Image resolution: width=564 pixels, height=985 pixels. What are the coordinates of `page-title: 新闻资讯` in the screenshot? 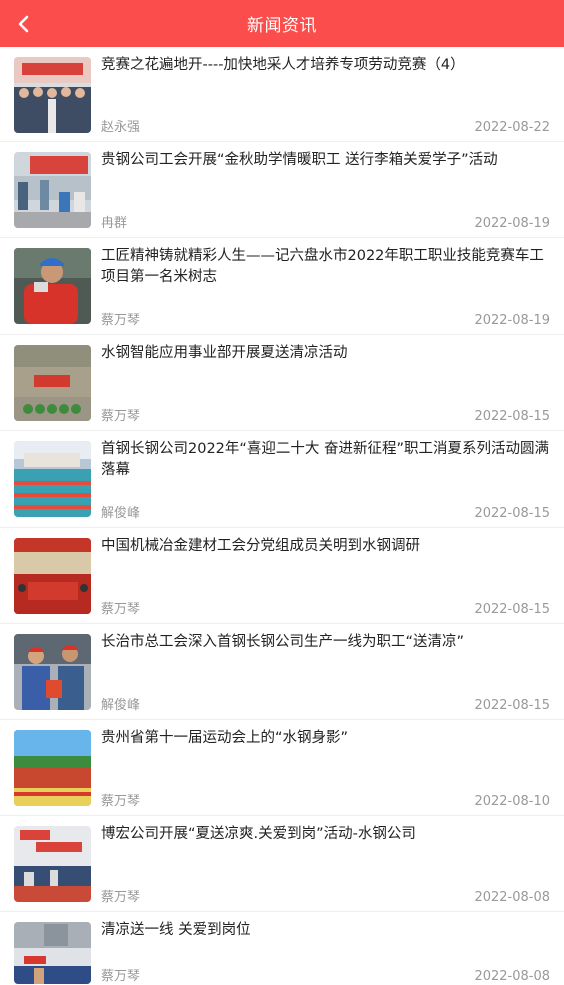 It's located at (282, 26).